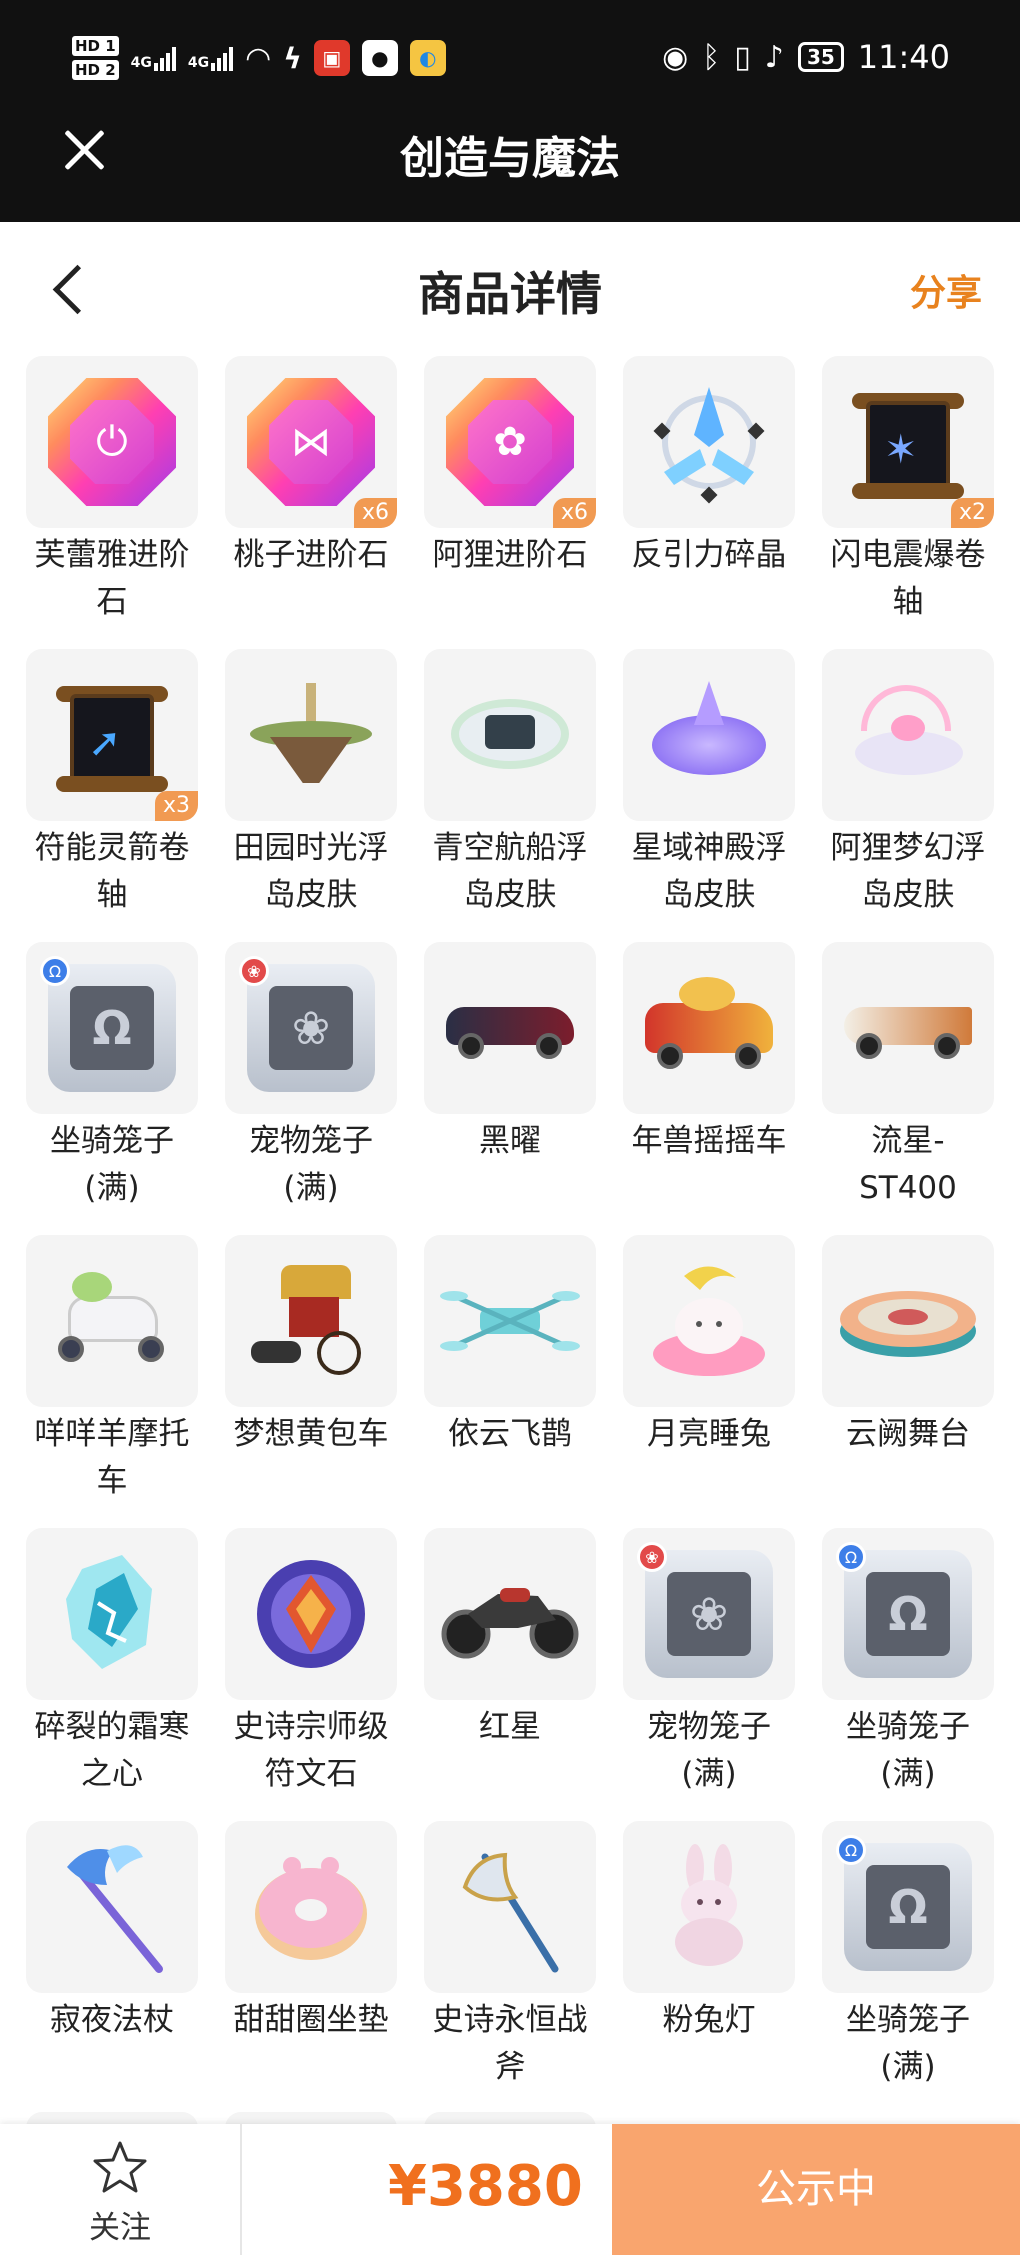 This screenshot has height=2255, width=1020. What do you see at coordinates (311, 1028) in the screenshot?
I see `item-thumb: ❀ ❀` at bounding box center [311, 1028].